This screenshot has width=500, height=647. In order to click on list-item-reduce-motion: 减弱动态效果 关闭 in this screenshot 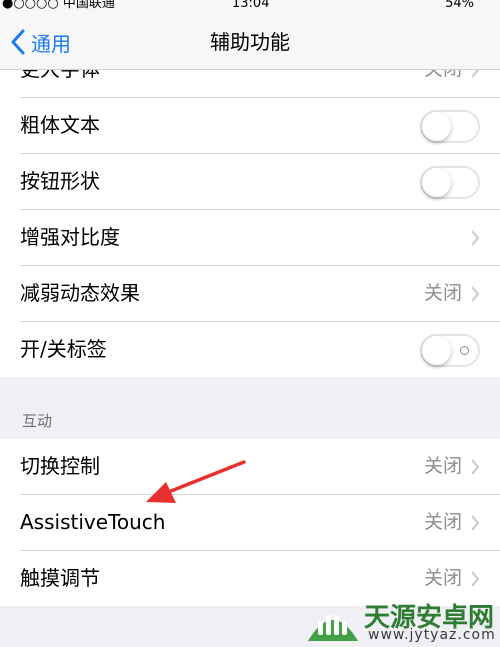, I will do `click(260, 294)`.